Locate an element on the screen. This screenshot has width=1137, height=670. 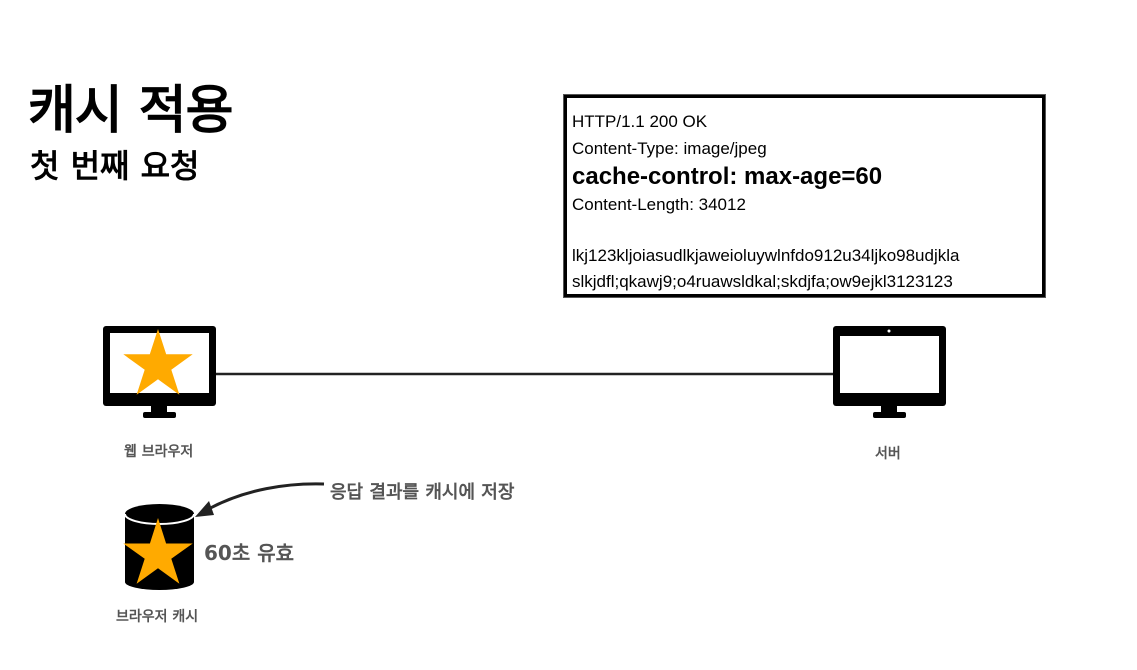
client-label: 웹 브라우저 is located at coordinates (159, 452).